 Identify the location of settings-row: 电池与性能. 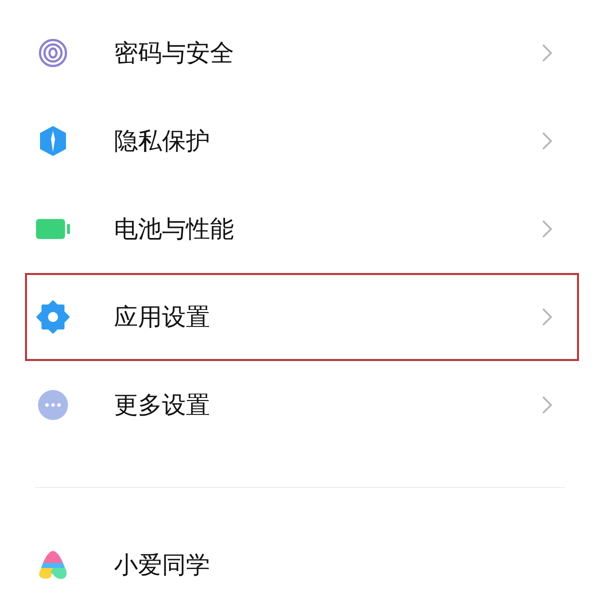
(302, 229).